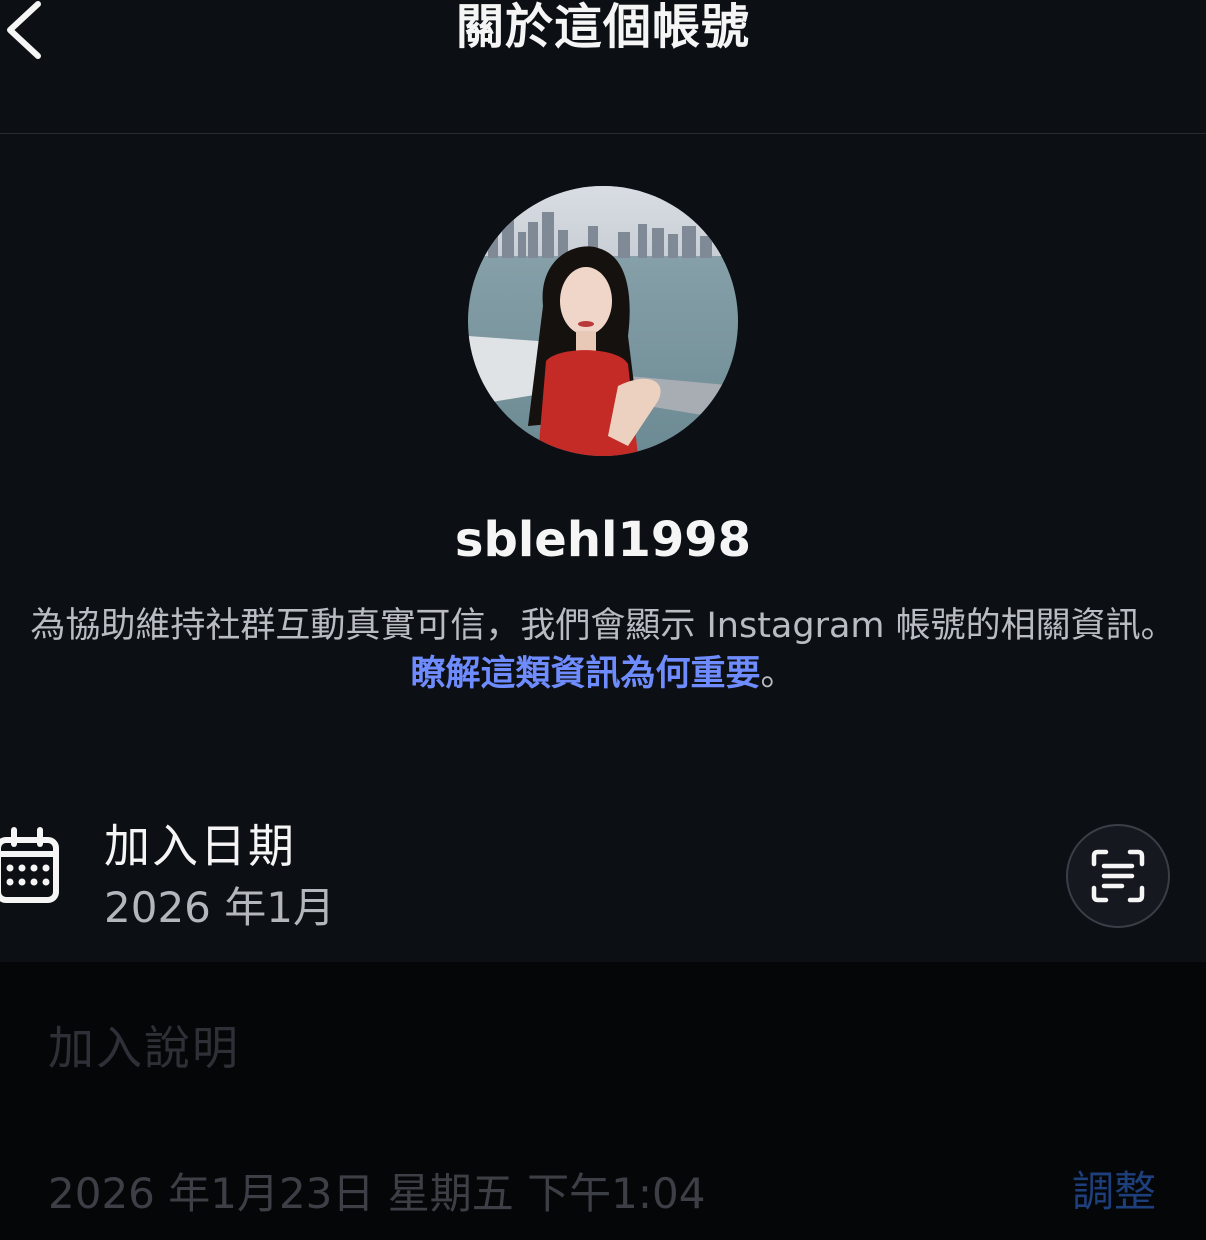 Image resolution: width=1206 pixels, height=1240 pixels. Describe the element at coordinates (603, 876) in the screenshot. I see `date-joined-row: 加入日期 2026 年1月` at that location.